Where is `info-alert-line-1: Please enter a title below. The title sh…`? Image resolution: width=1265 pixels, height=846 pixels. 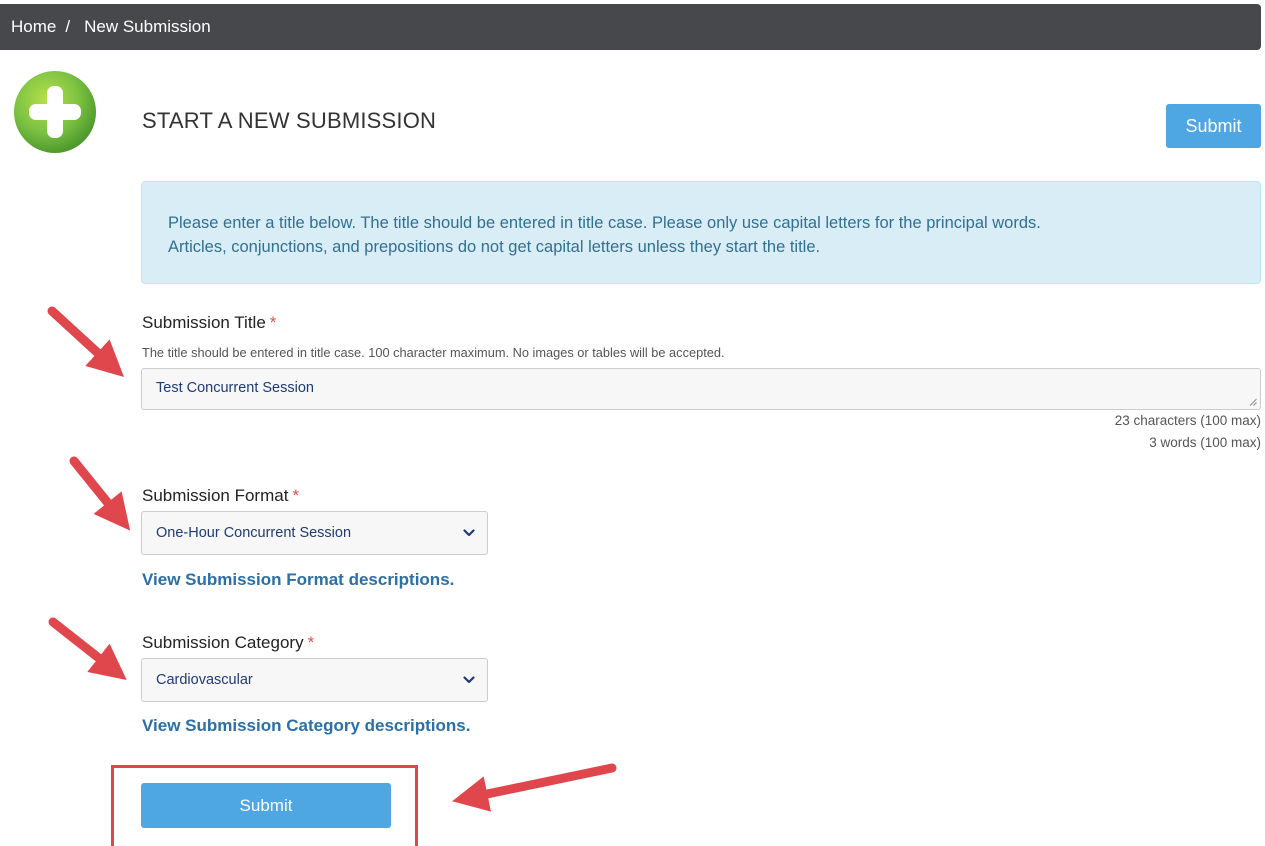
info-alert-line-1: Please enter a title below. The title sh… is located at coordinates (604, 223).